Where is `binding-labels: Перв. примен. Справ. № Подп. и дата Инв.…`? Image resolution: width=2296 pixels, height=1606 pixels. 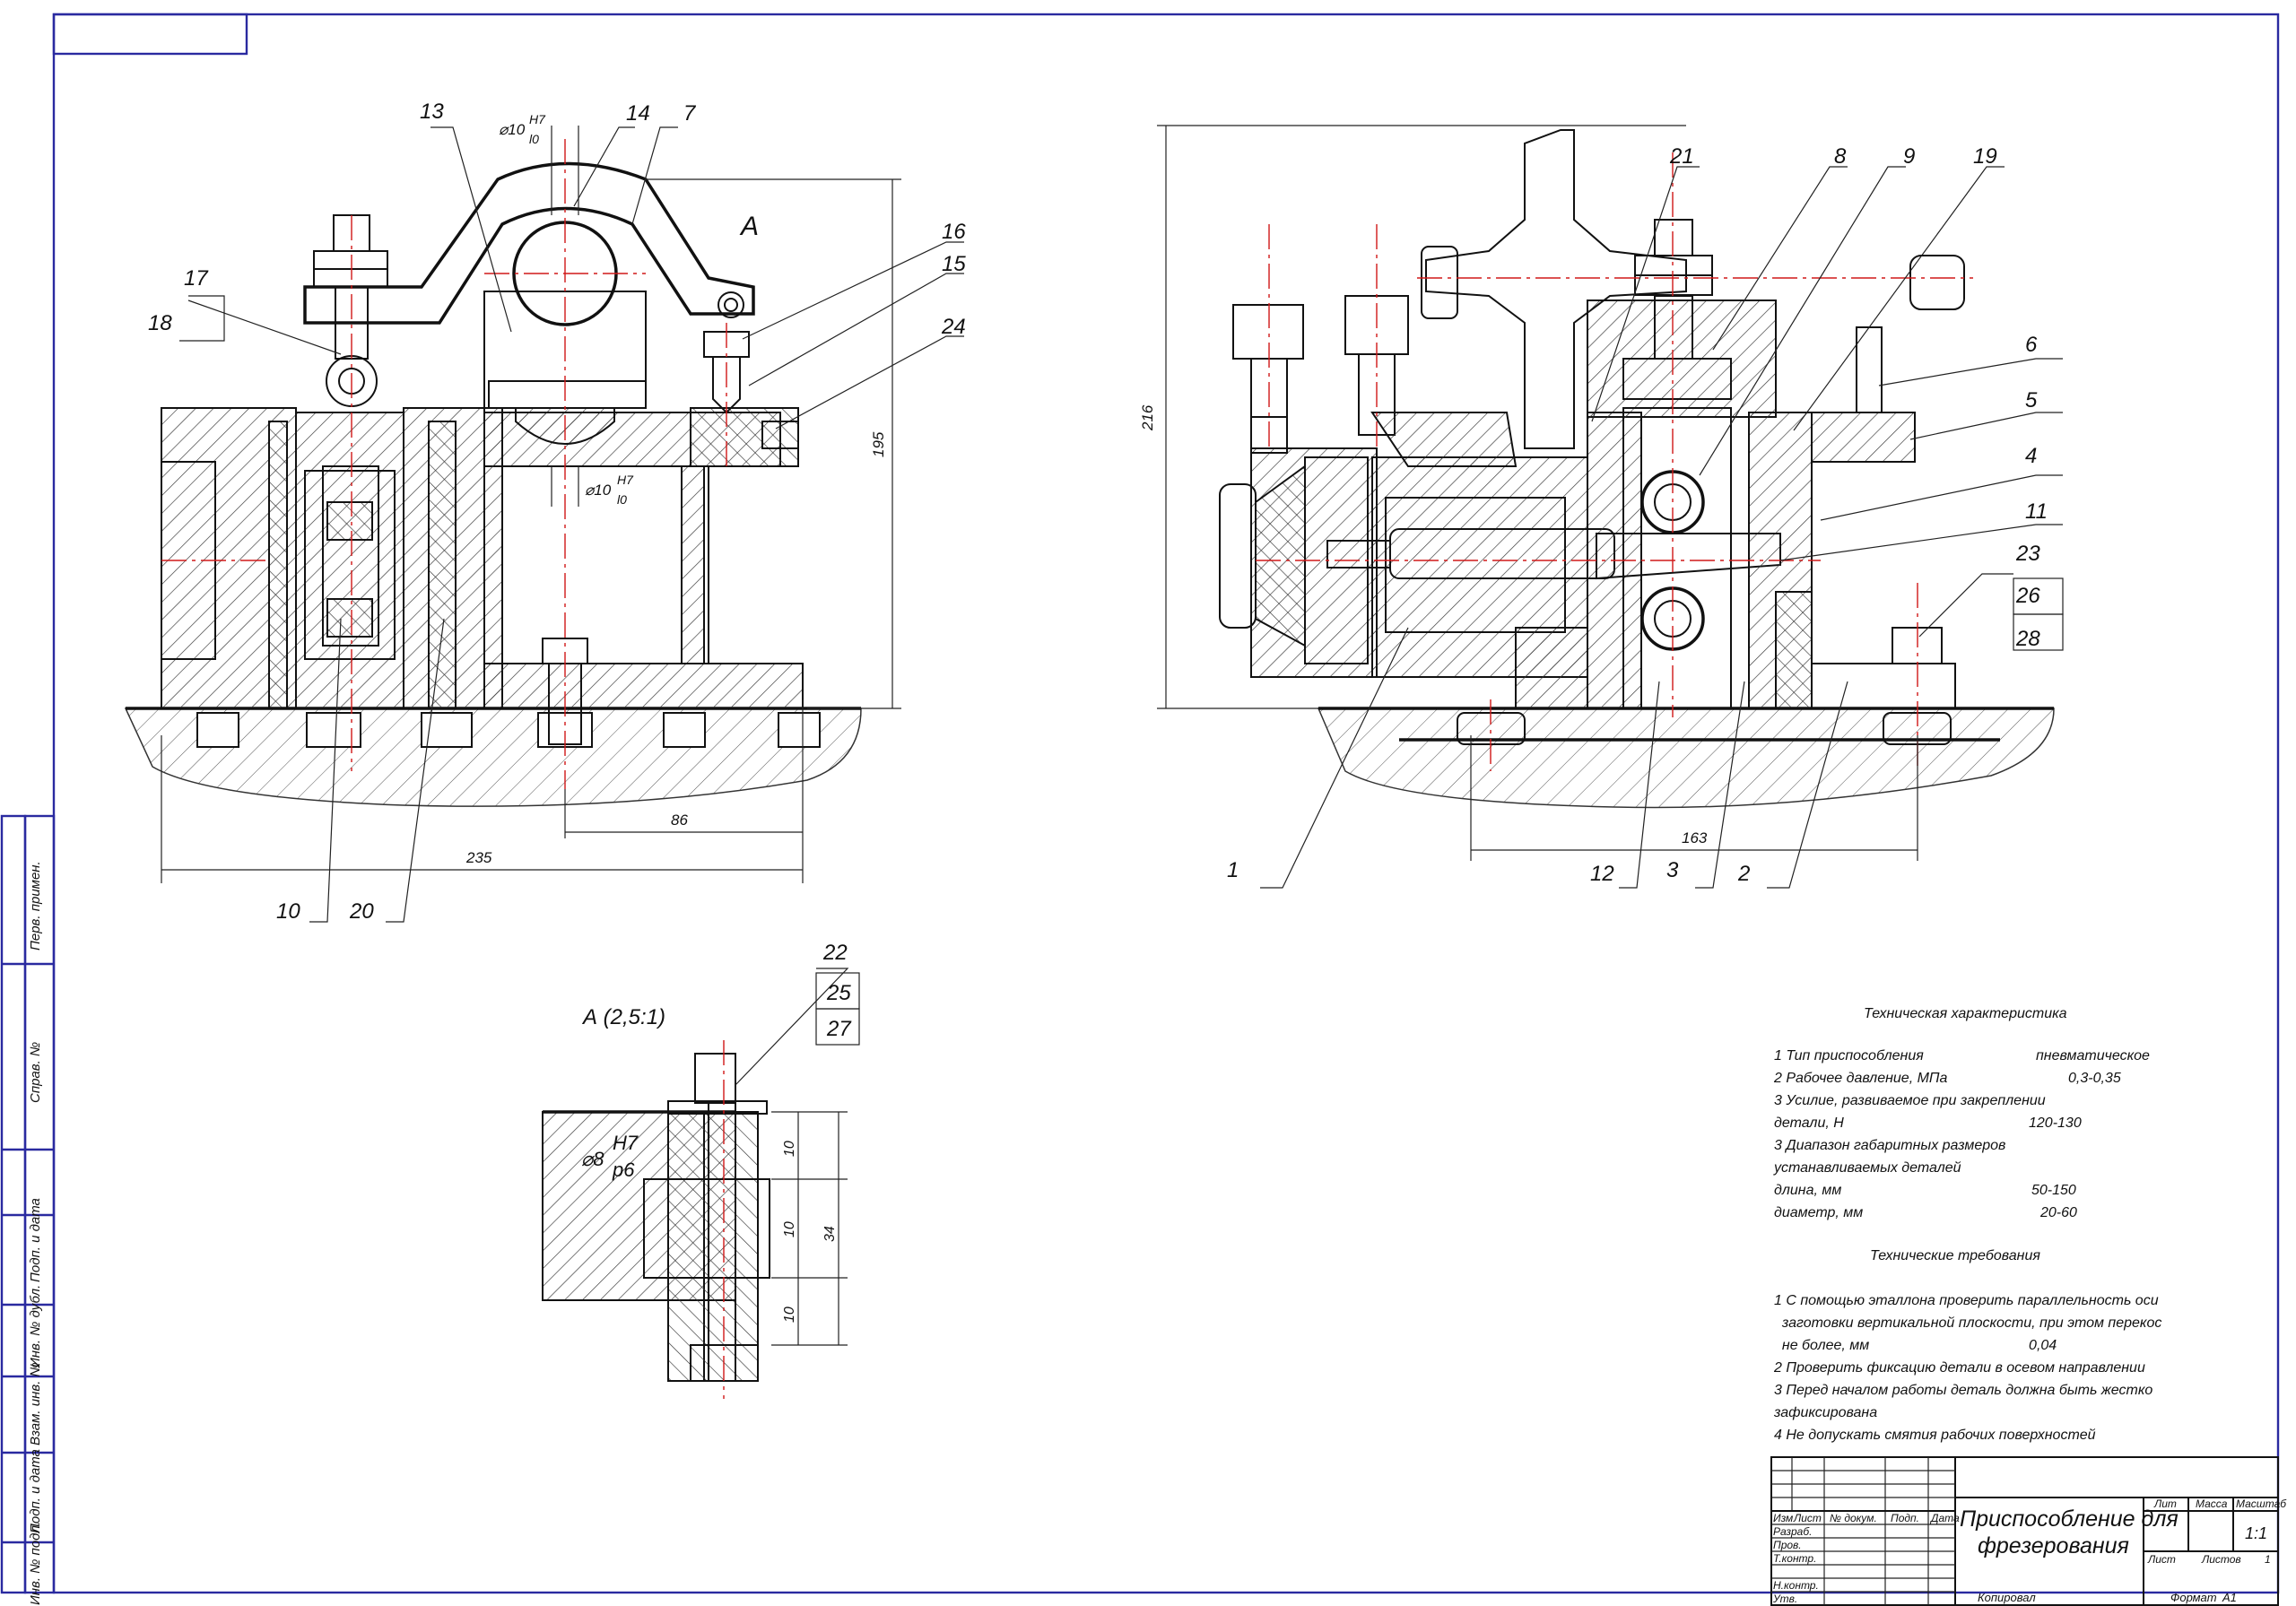
binding-labels: Перв. примен. Справ. № Подп. и дата Инв.… is located at coordinates (35, 1233).